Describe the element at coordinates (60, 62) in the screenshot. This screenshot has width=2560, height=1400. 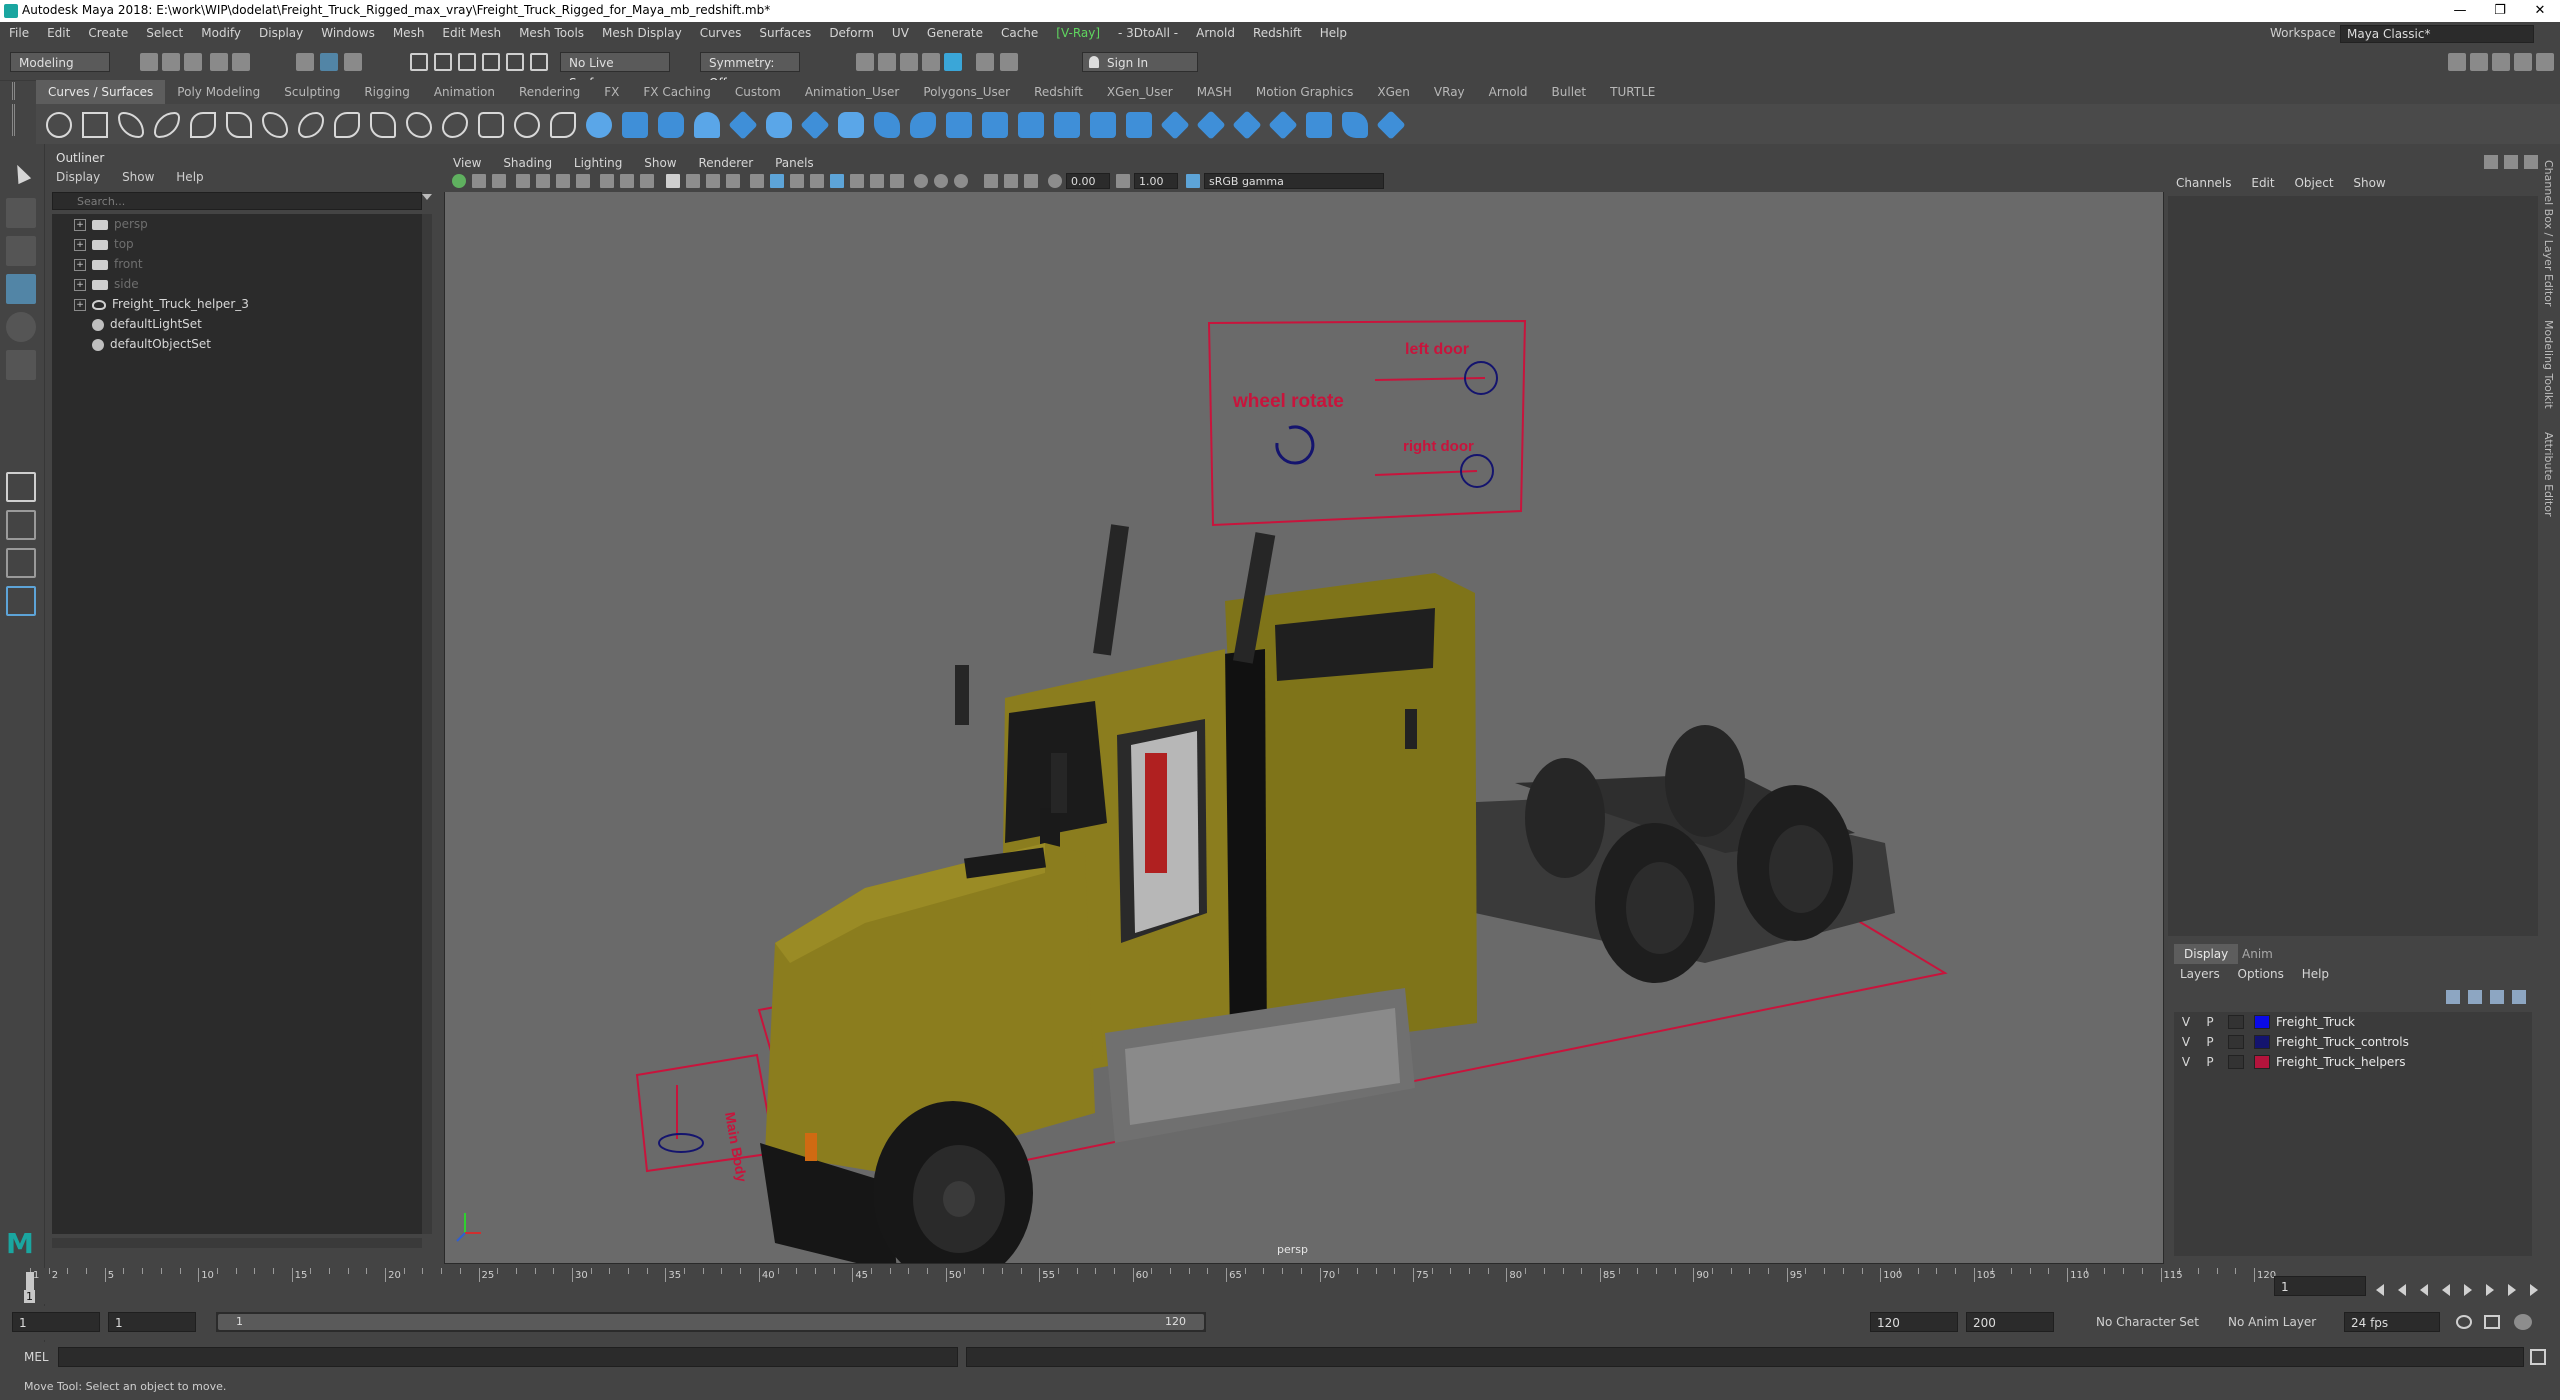
I see `menu-set-dropdown: Modeling` at that location.